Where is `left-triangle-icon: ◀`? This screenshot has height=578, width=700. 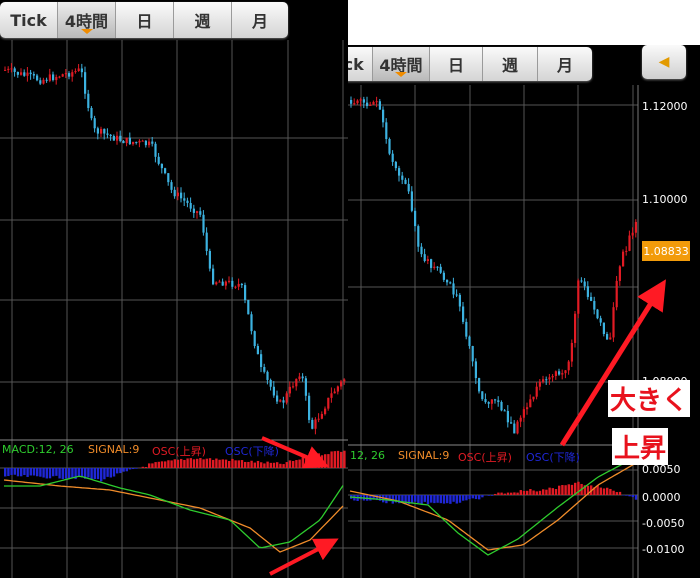 left-triangle-icon: ◀ is located at coordinates (664, 62).